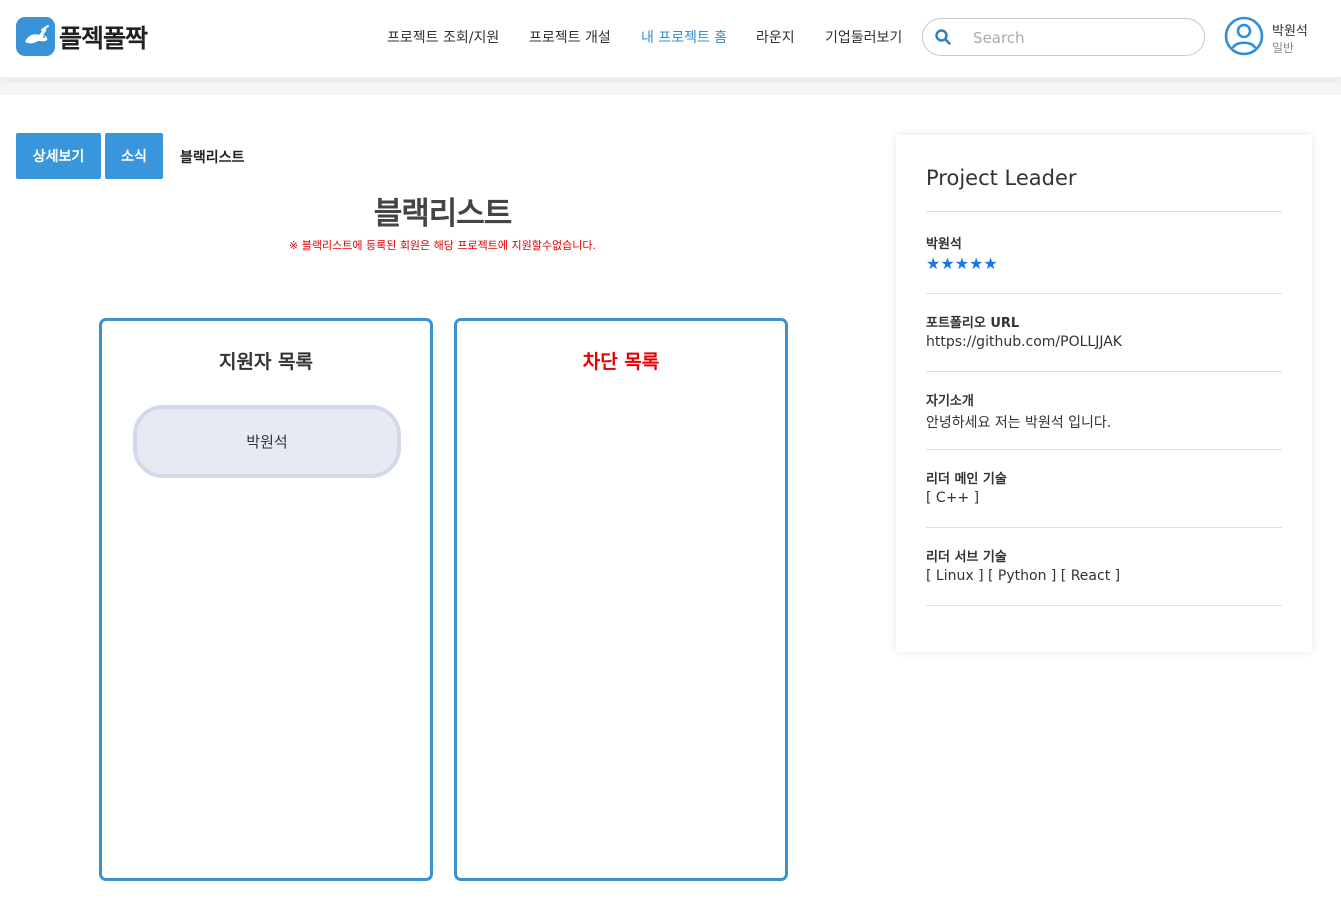 This screenshot has height=902, width=1341. What do you see at coordinates (570, 37) in the screenshot?
I see `nav-project-create: 프로젝트 개설` at bounding box center [570, 37].